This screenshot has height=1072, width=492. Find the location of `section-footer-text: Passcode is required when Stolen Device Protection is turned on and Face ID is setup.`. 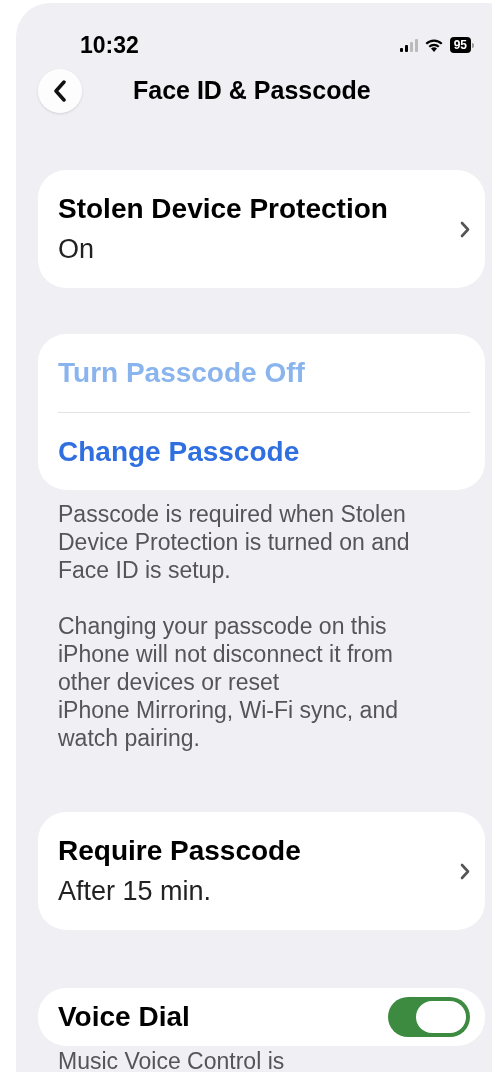

section-footer-text: Passcode is required when Stolen Device Protection is turned on and Face ID is setup. is located at coordinates (234, 542).